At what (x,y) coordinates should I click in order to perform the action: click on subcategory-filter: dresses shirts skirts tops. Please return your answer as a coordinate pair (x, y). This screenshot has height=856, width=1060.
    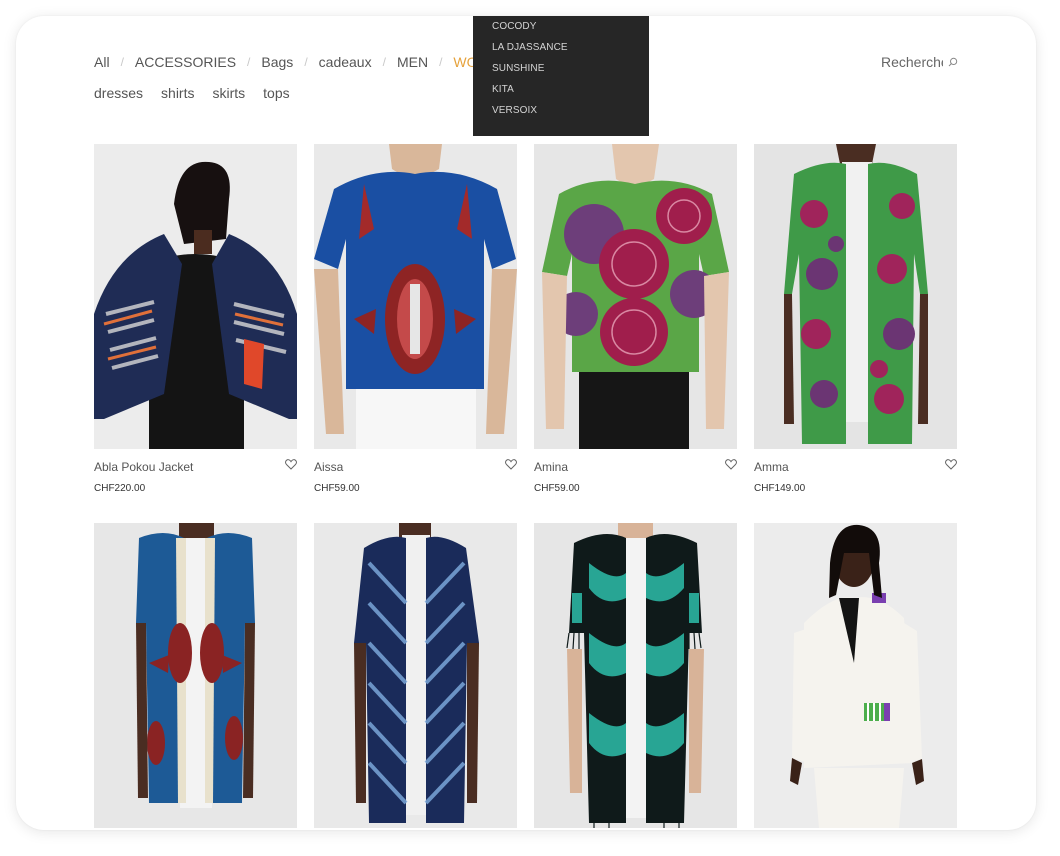
    Looking at the image, I should click on (192, 93).